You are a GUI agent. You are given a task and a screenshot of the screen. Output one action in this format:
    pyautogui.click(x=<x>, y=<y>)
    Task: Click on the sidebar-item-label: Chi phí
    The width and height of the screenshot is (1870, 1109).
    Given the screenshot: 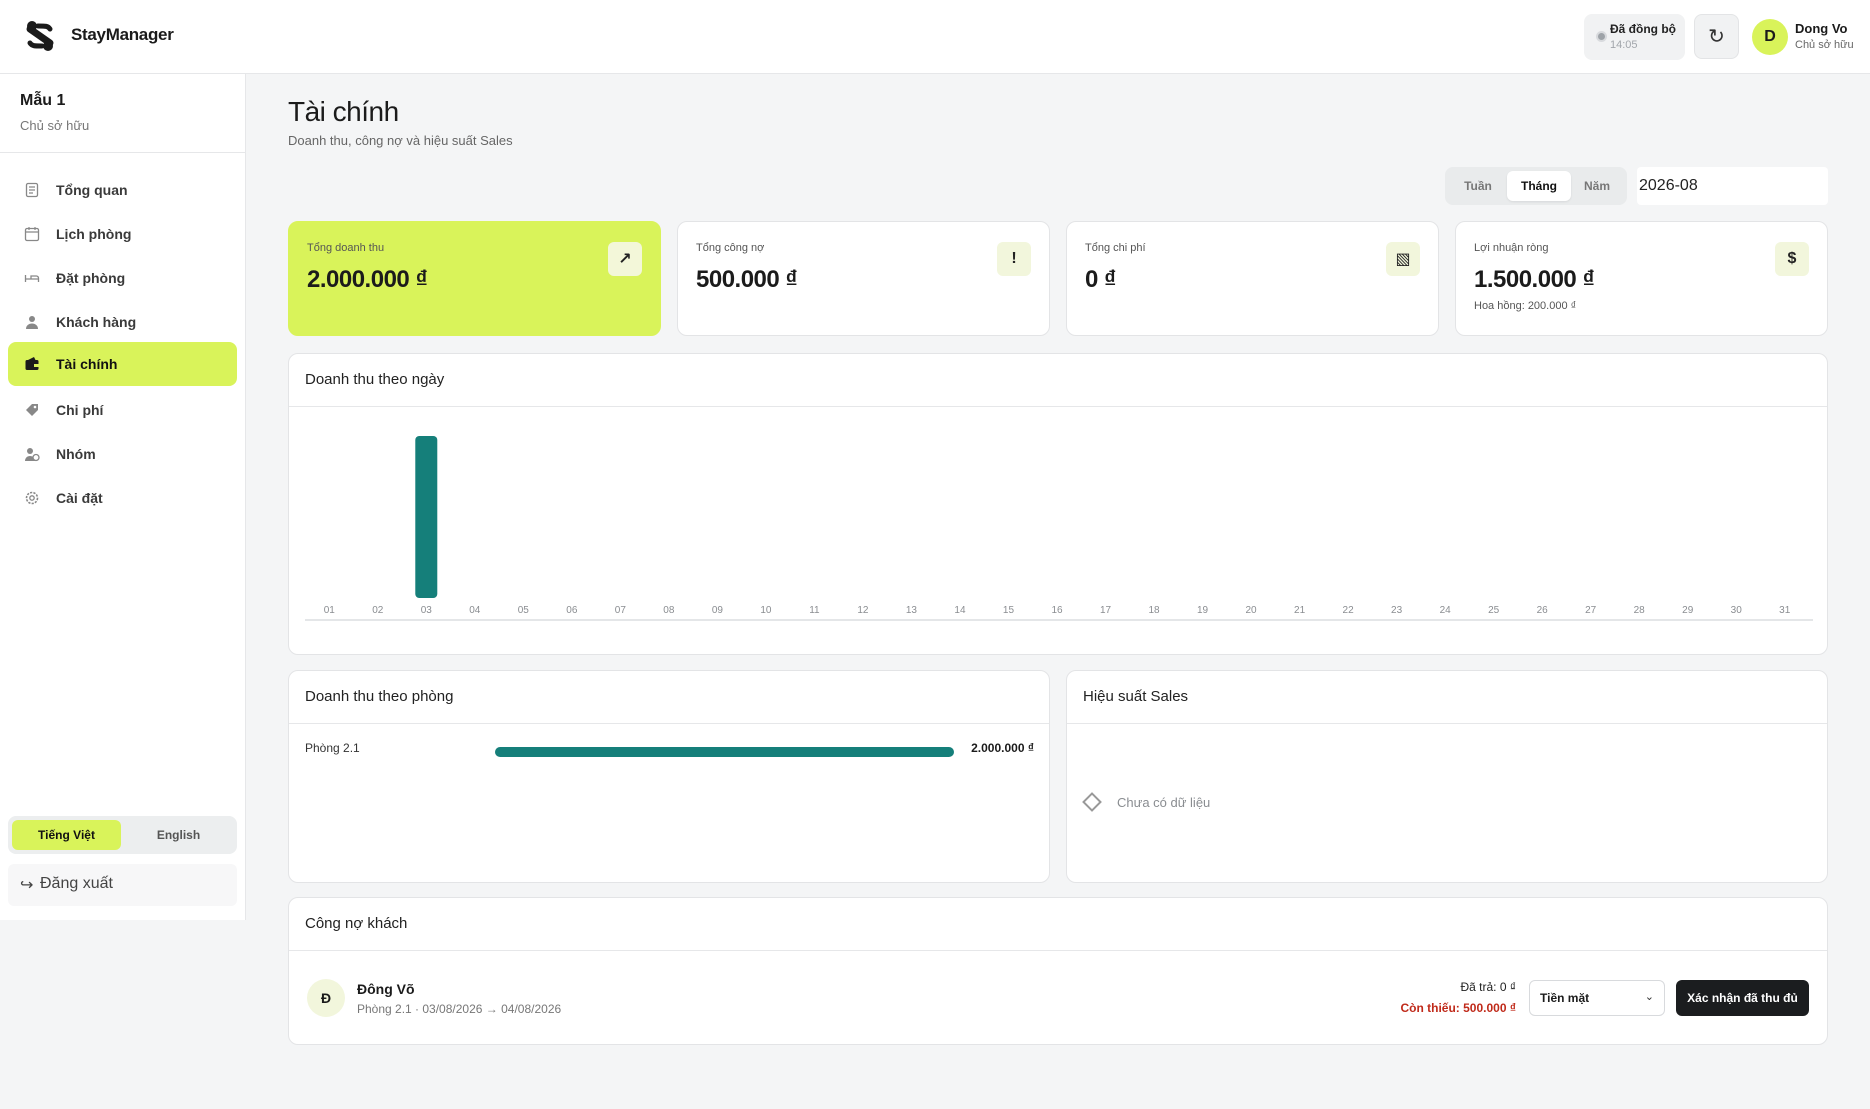 What is the action you would take?
    pyautogui.click(x=80, y=410)
    